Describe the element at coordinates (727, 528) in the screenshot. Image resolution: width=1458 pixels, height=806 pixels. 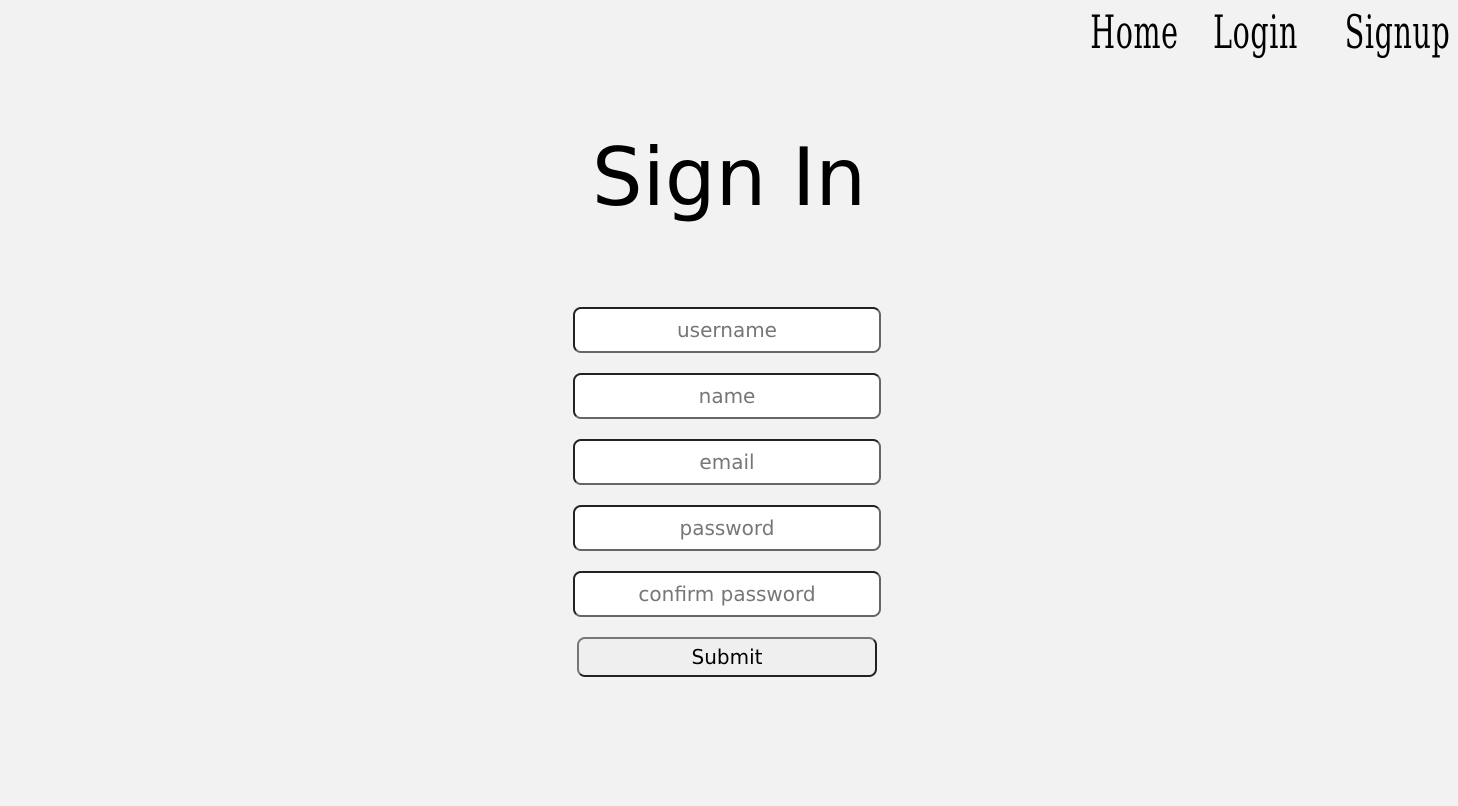
I see `password-field` at that location.